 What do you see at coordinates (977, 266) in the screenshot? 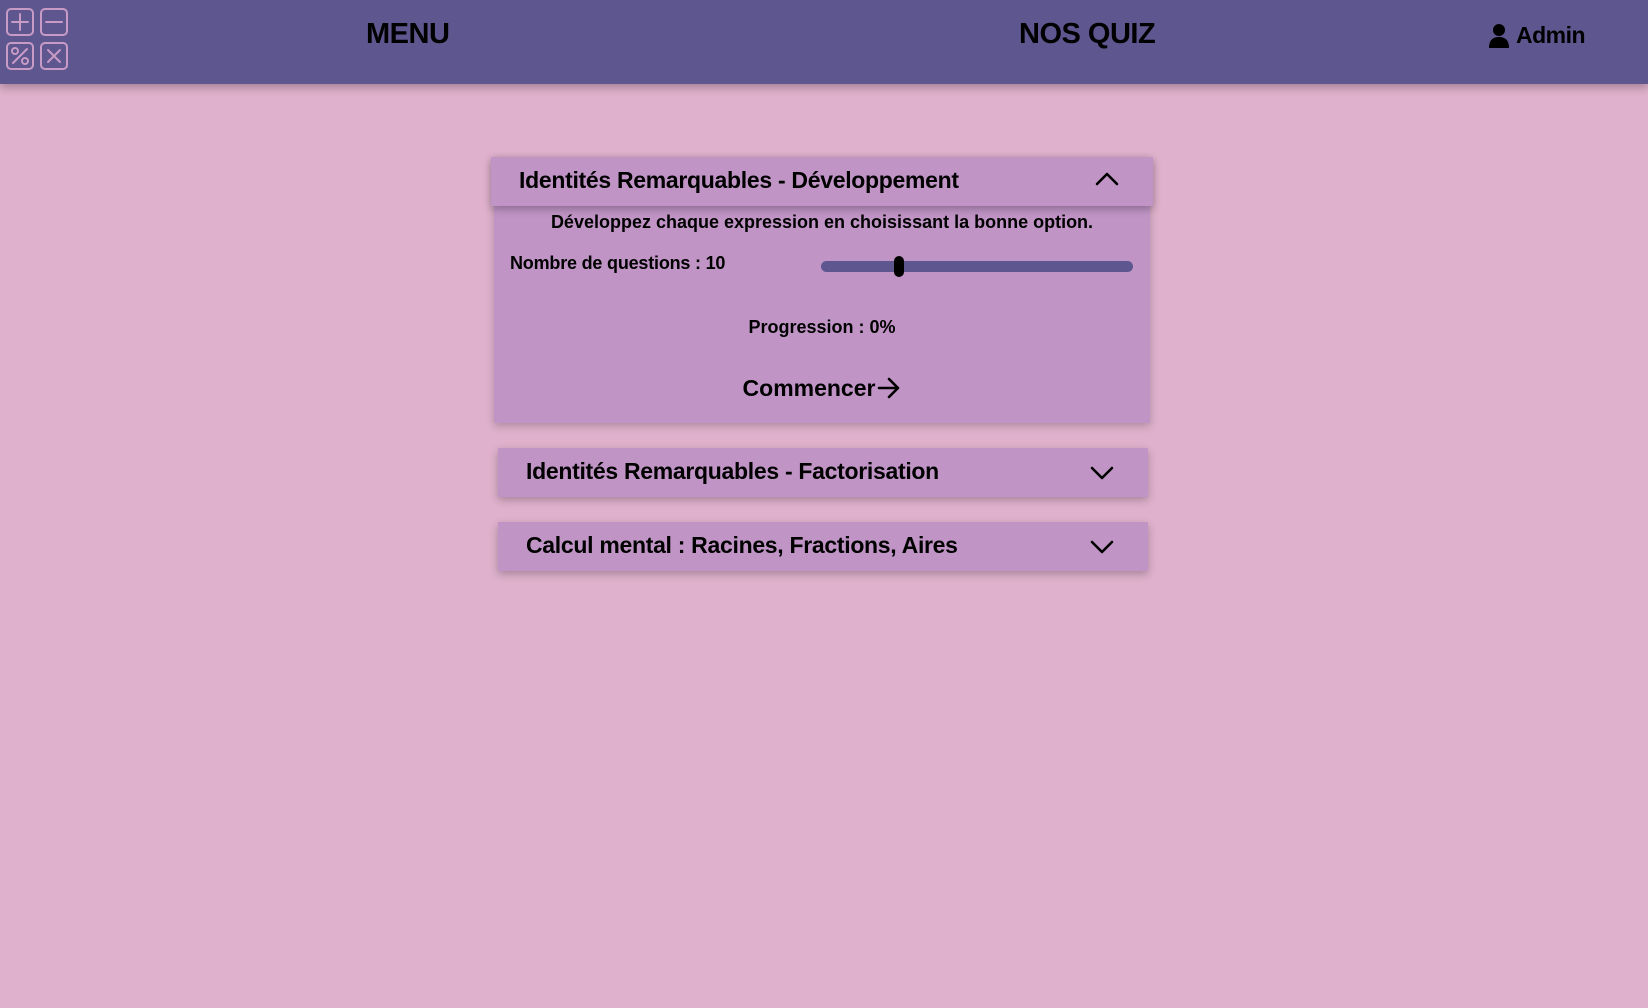
I see `questions-slider` at bounding box center [977, 266].